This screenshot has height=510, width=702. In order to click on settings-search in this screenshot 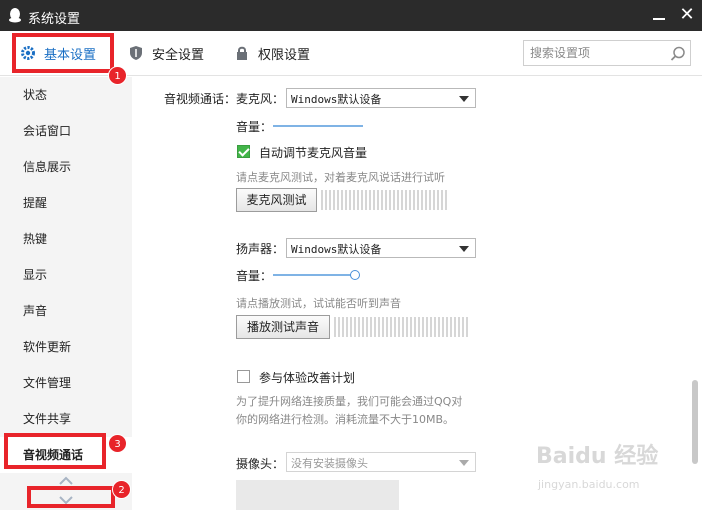, I will do `click(607, 53)`.